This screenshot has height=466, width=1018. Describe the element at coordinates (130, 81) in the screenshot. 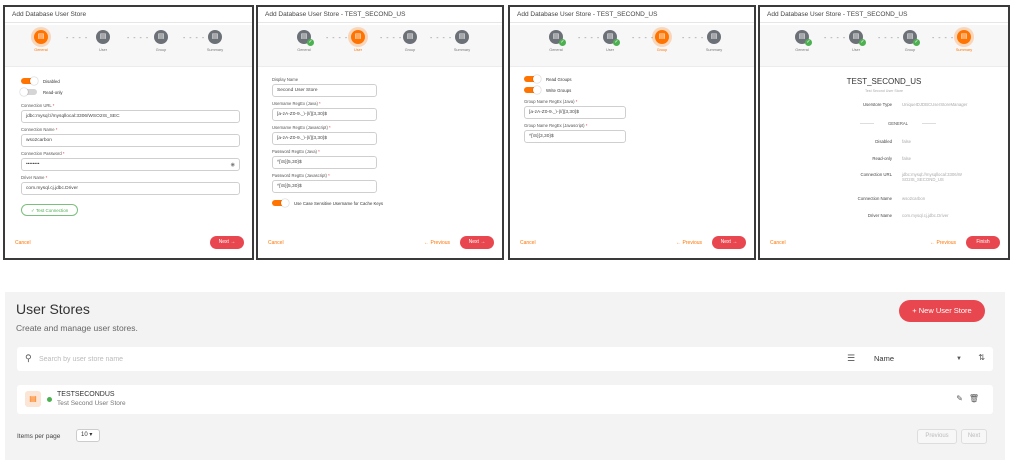

I see `toggle-disabled: Disabled` at that location.